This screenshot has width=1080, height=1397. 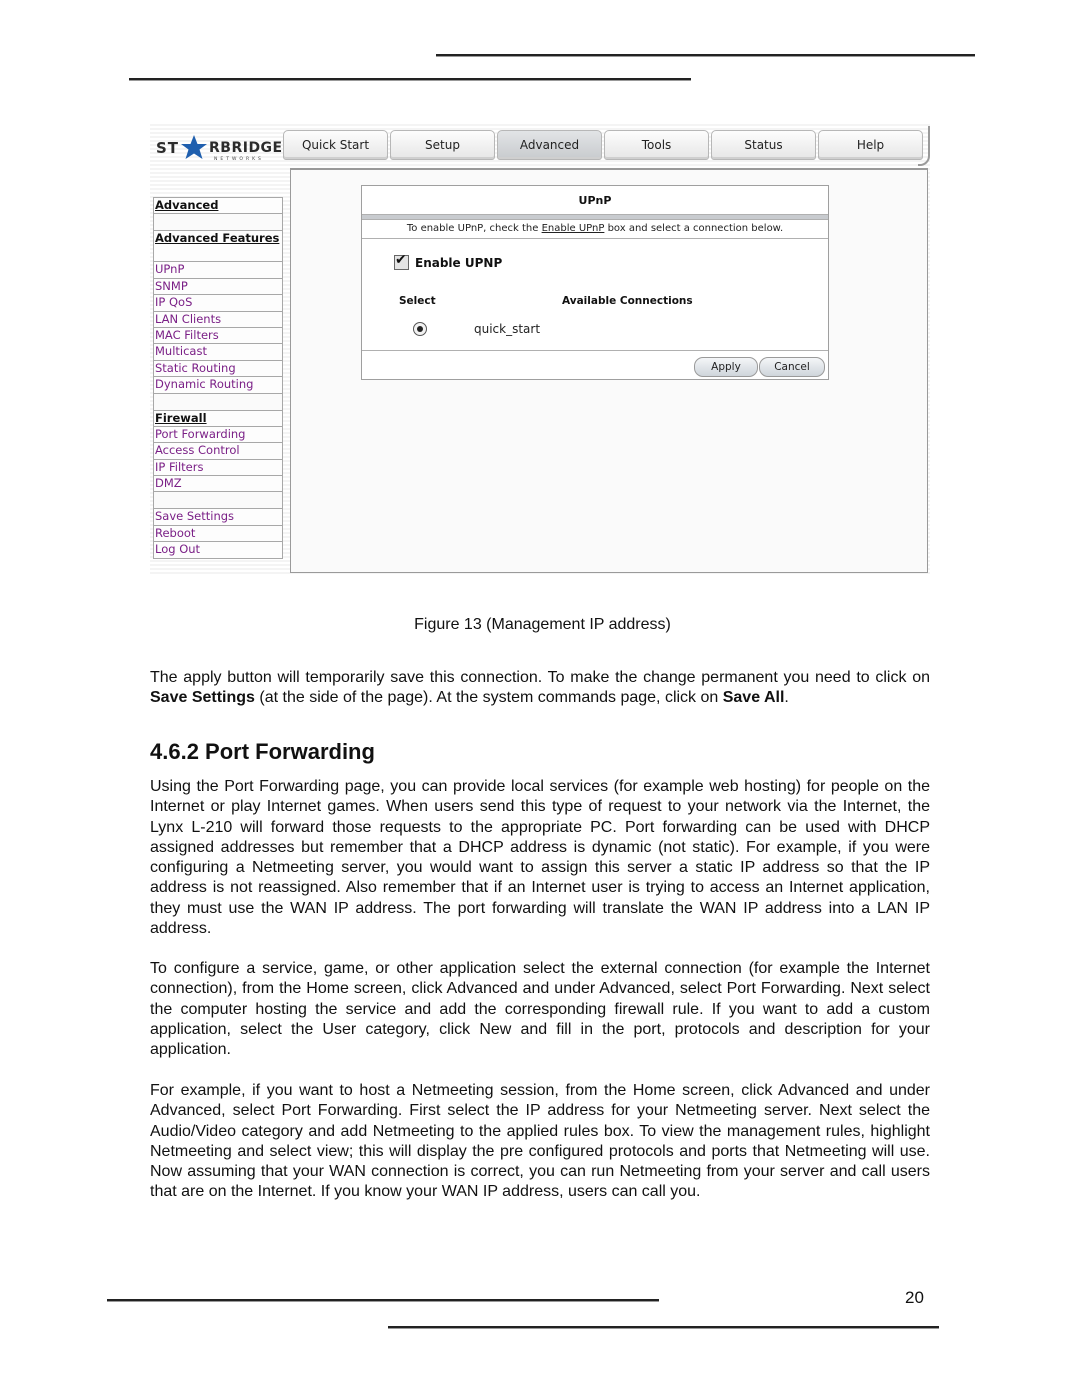 What do you see at coordinates (218, 533) in the screenshot?
I see `sidebar-item-reboot: Reboot` at bounding box center [218, 533].